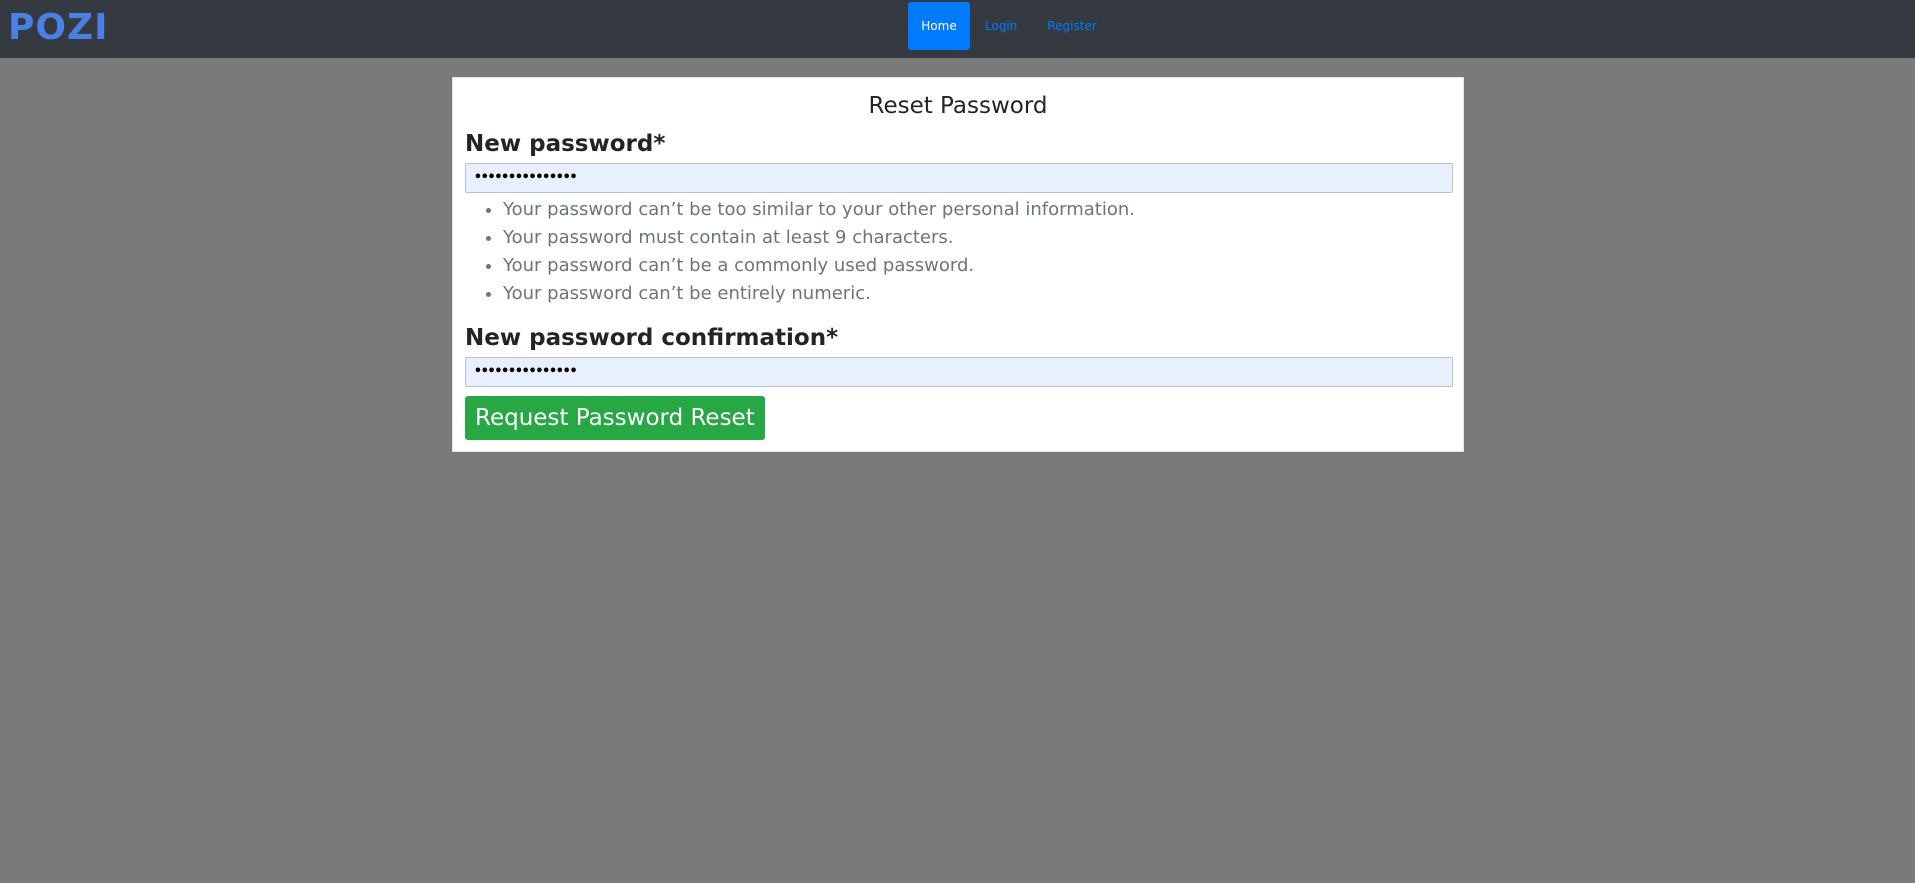 The width and height of the screenshot is (1915, 883). I want to click on site-logo: POZI, so click(58, 28).